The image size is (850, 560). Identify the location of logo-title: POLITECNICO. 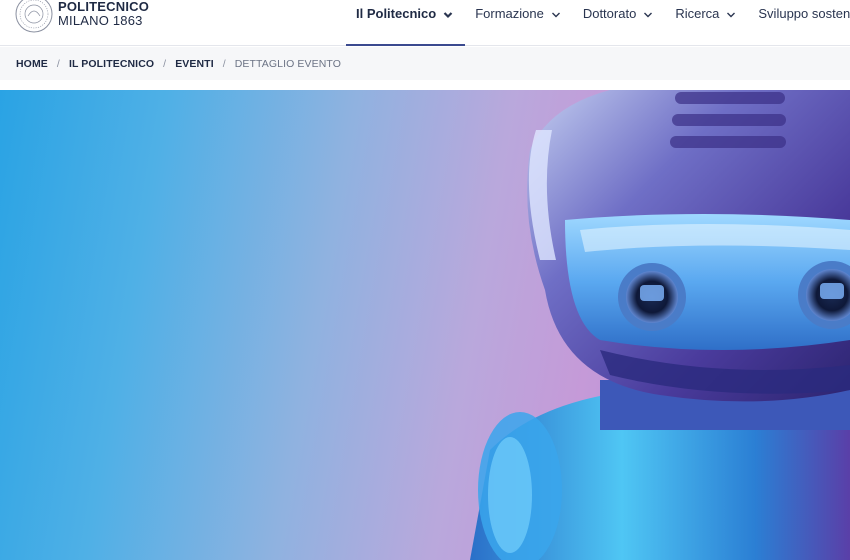
(104, 7).